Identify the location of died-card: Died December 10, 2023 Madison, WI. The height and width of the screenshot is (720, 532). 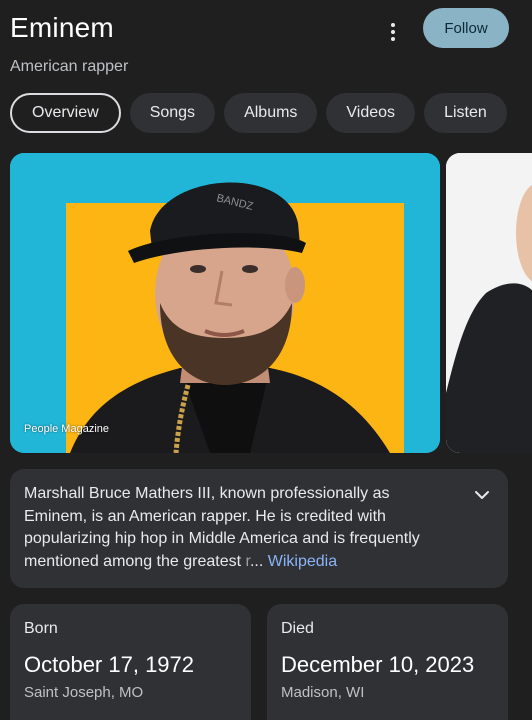
(387, 662).